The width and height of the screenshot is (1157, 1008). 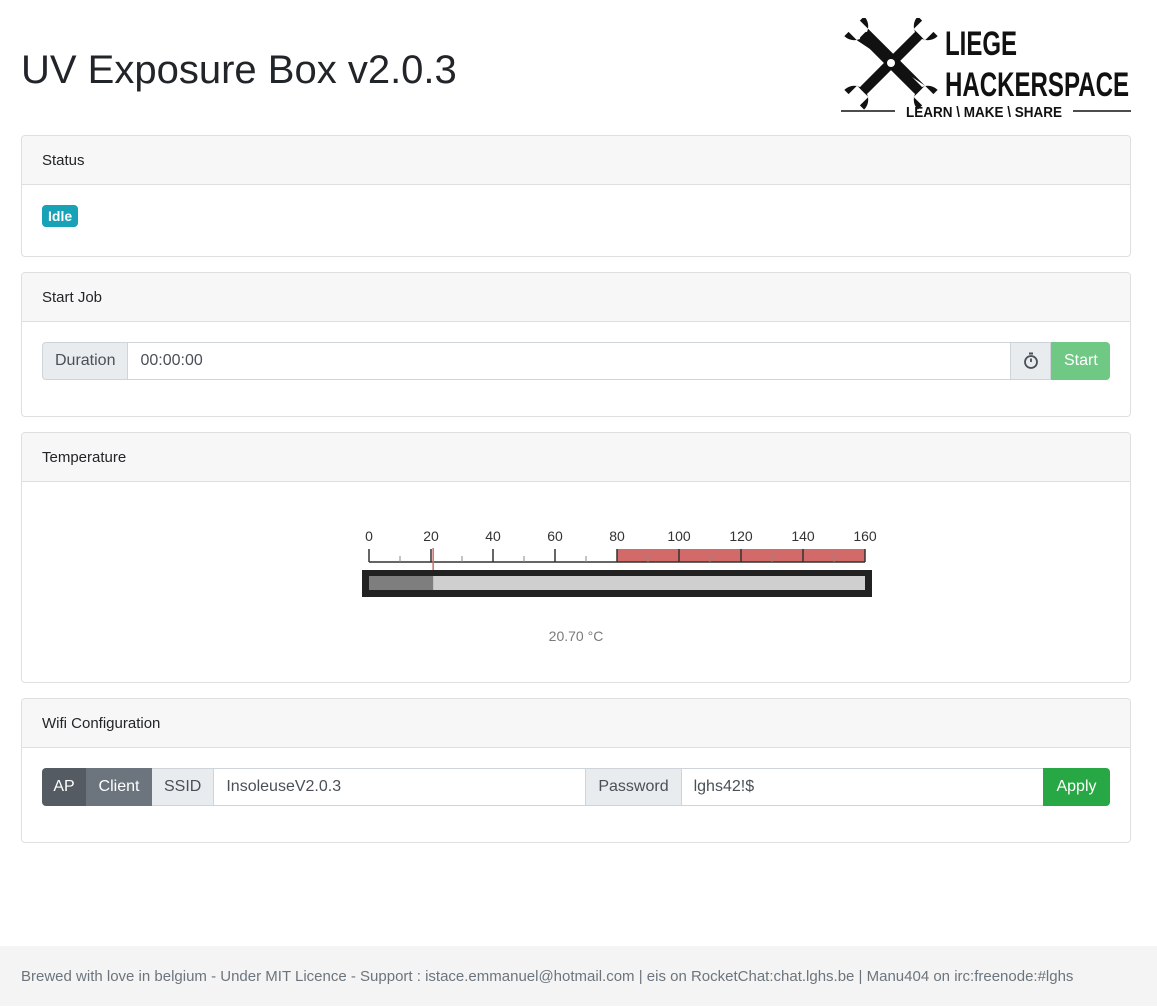 I want to click on logo-line2: HACKERSPACE, so click(x=1037, y=85).